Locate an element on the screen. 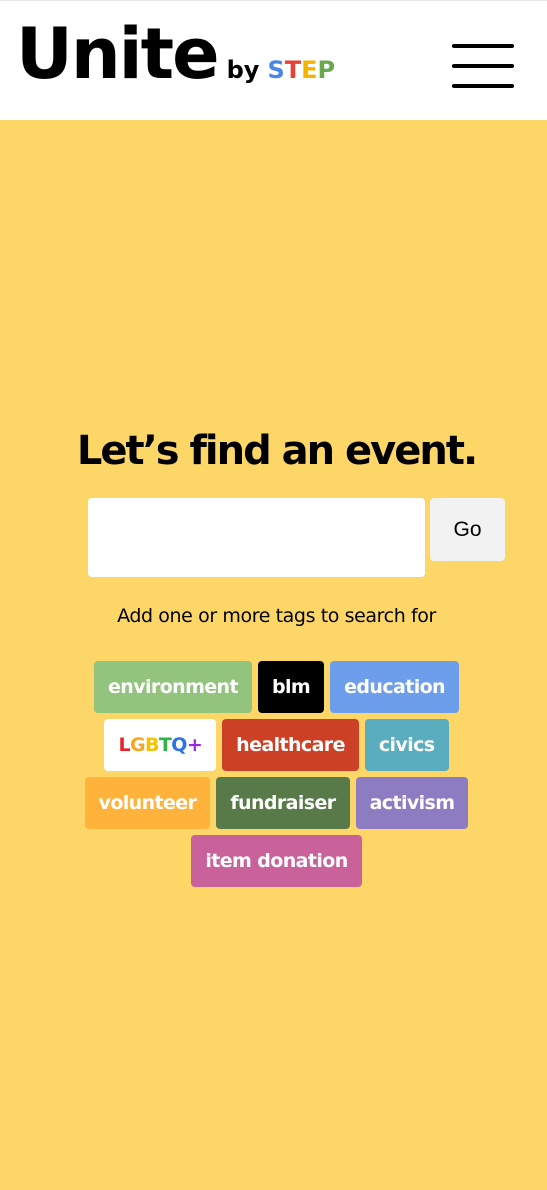 This screenshot has width=547, height=1190. go-button: Go is located at coordinates (467, 529).